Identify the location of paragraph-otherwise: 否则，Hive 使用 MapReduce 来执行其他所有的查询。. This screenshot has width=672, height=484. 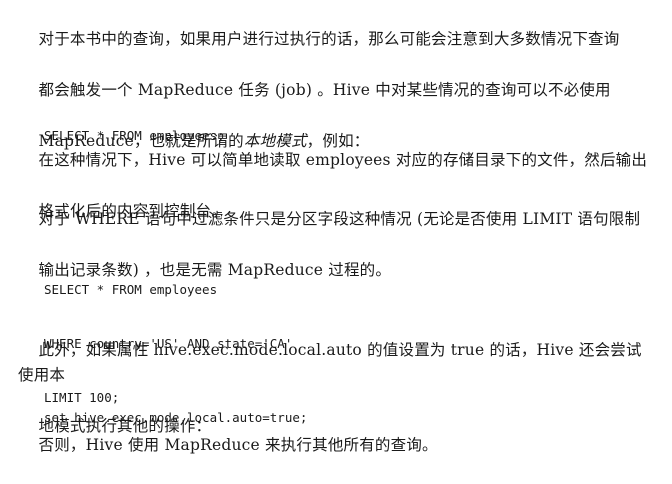
(333, 445).